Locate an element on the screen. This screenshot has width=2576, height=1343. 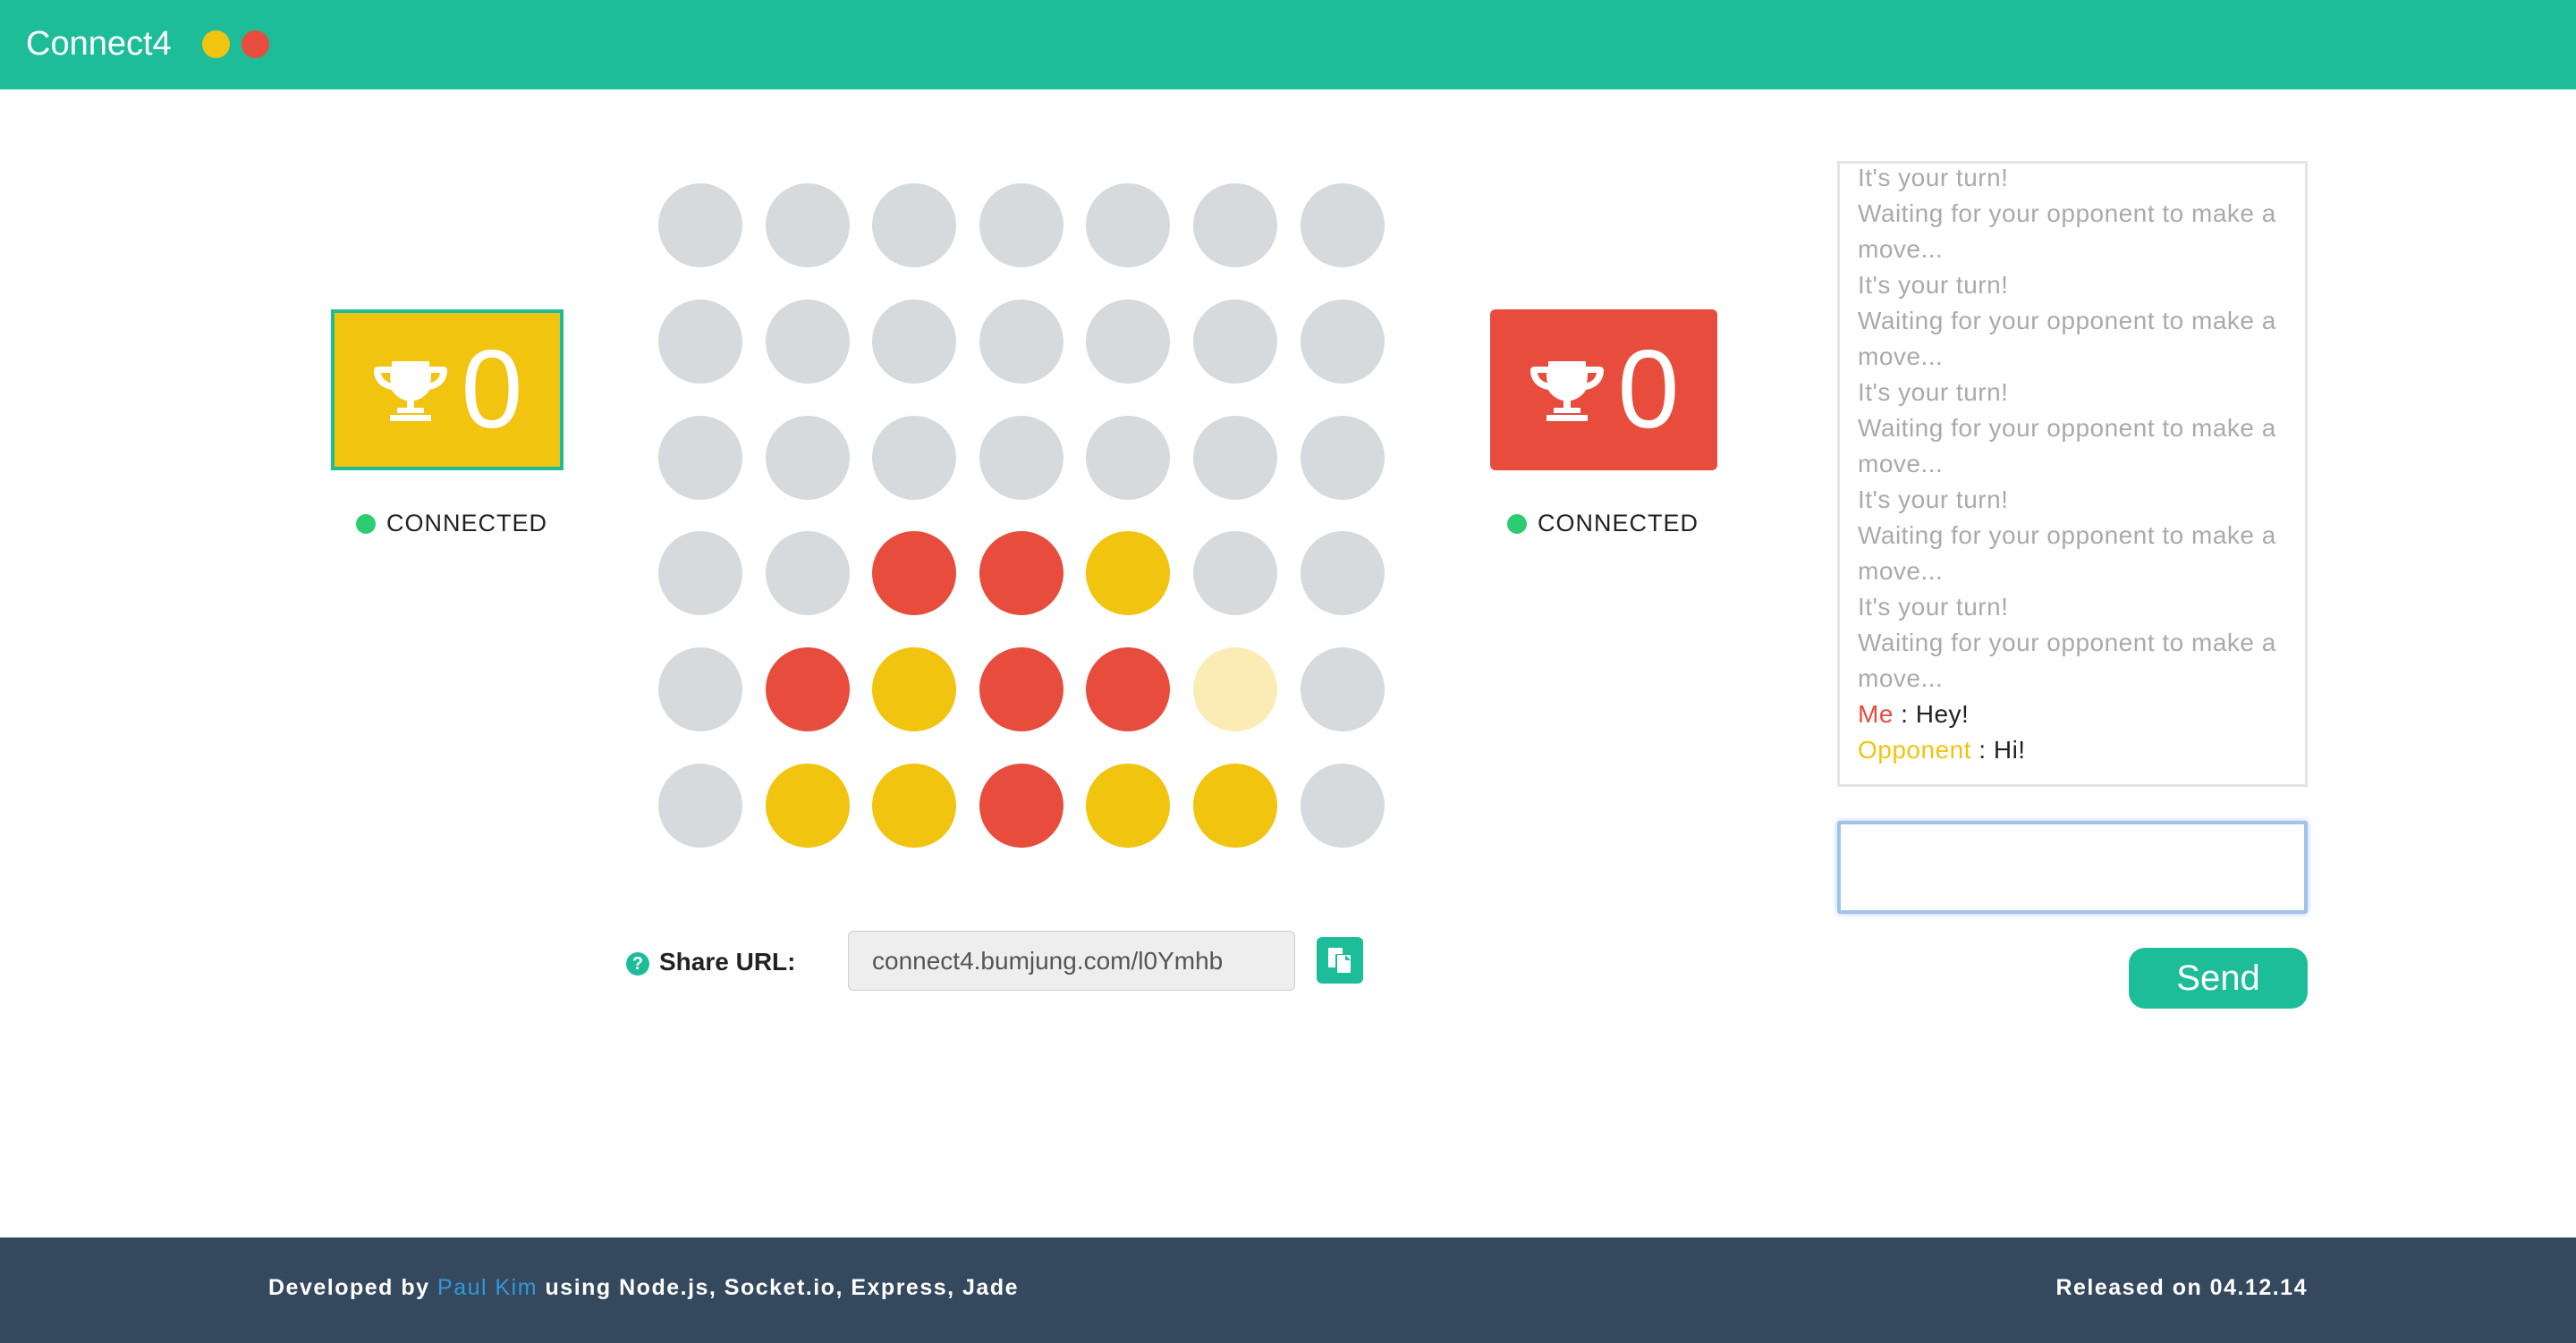
message-sender: Opponent is located at coordinates (1914, 750).